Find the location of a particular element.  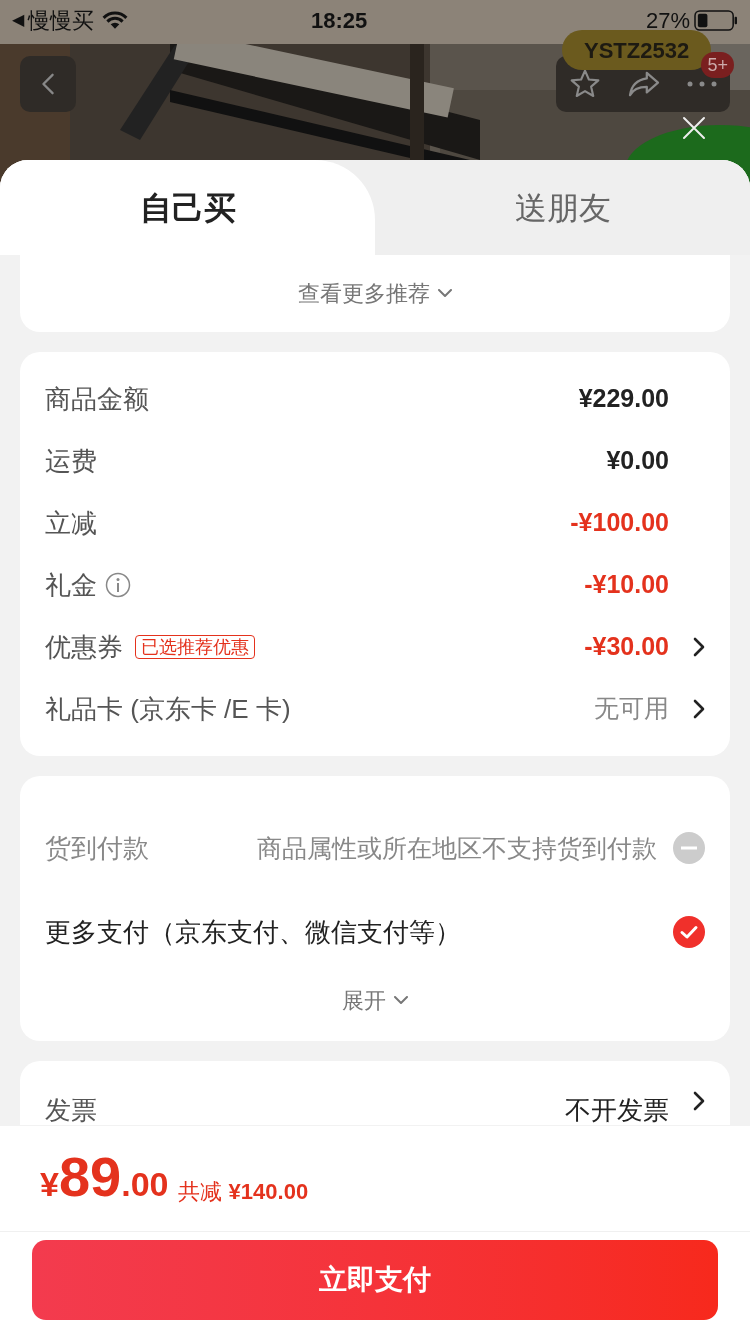

price-label: 优惠券 is located at coordinates (84, 647).